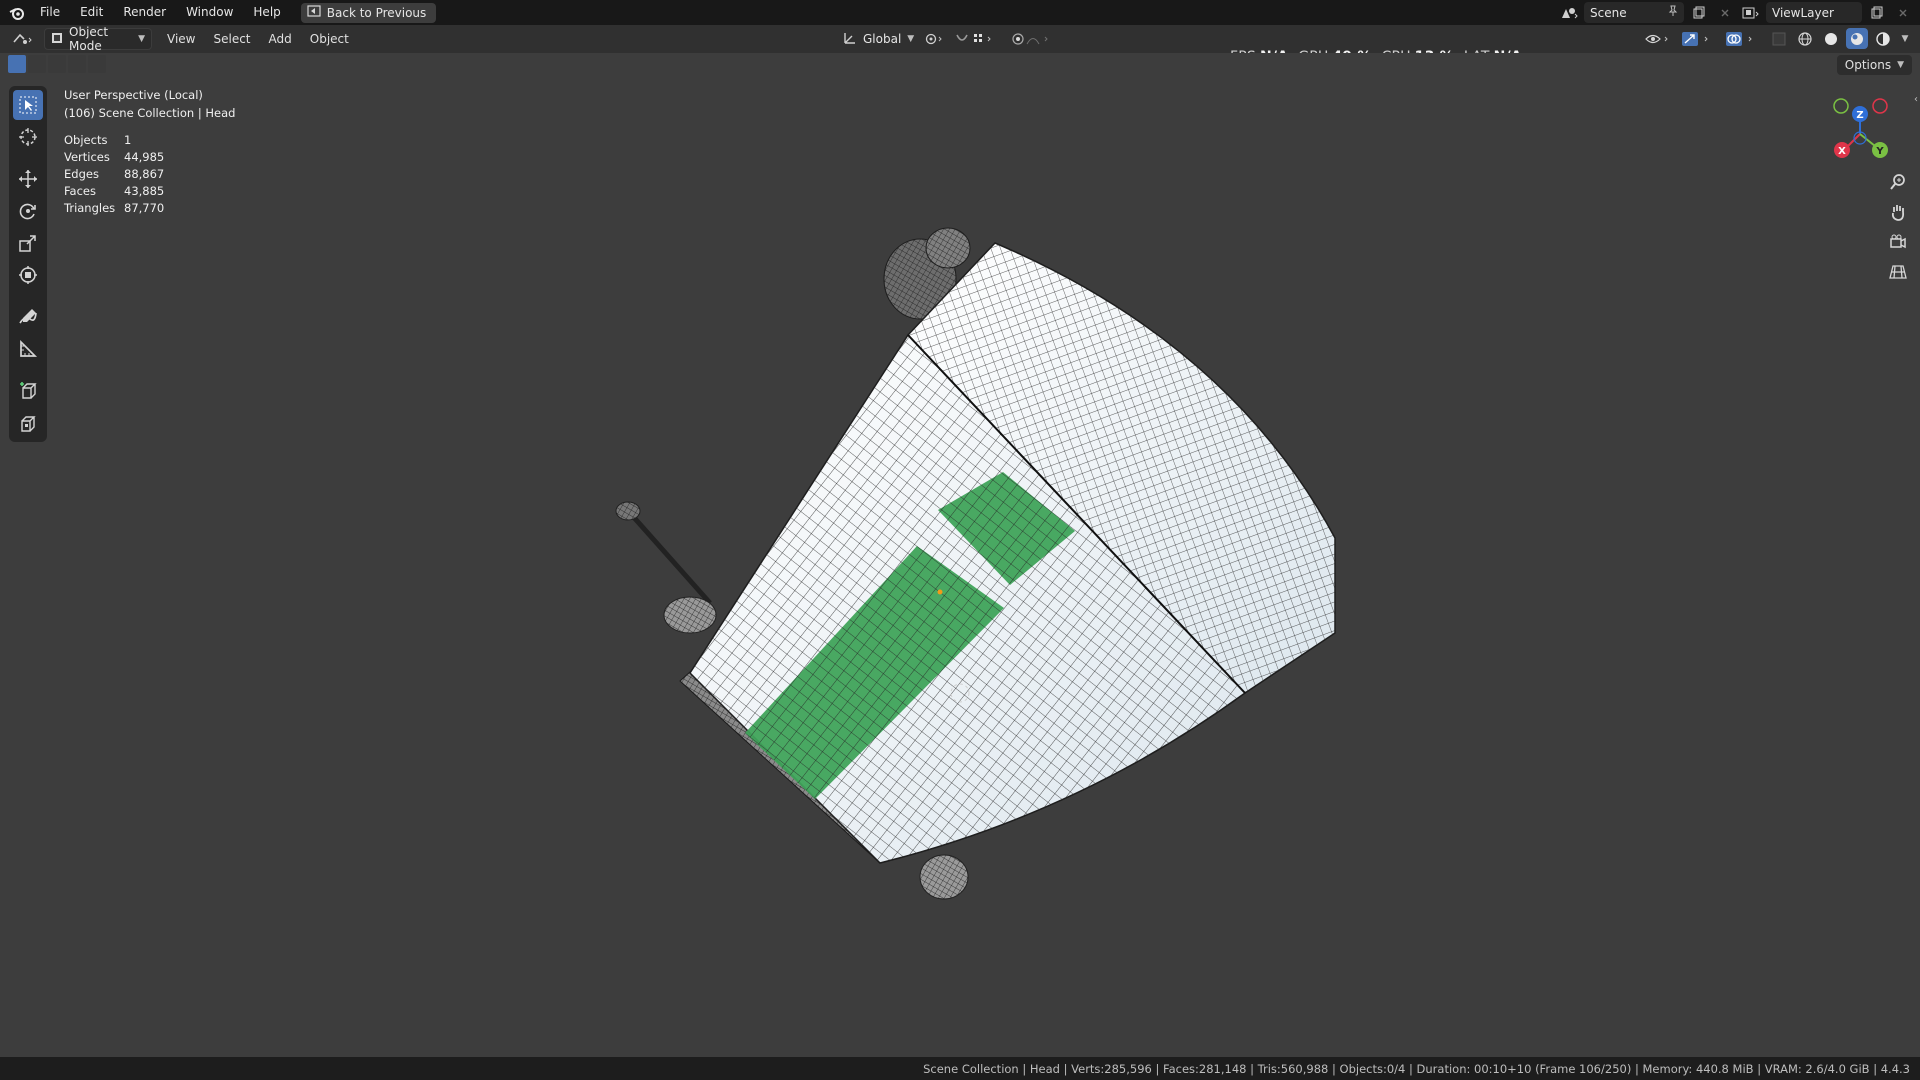  I want to click on wireframe-shading-icon, so click(1805, 38).